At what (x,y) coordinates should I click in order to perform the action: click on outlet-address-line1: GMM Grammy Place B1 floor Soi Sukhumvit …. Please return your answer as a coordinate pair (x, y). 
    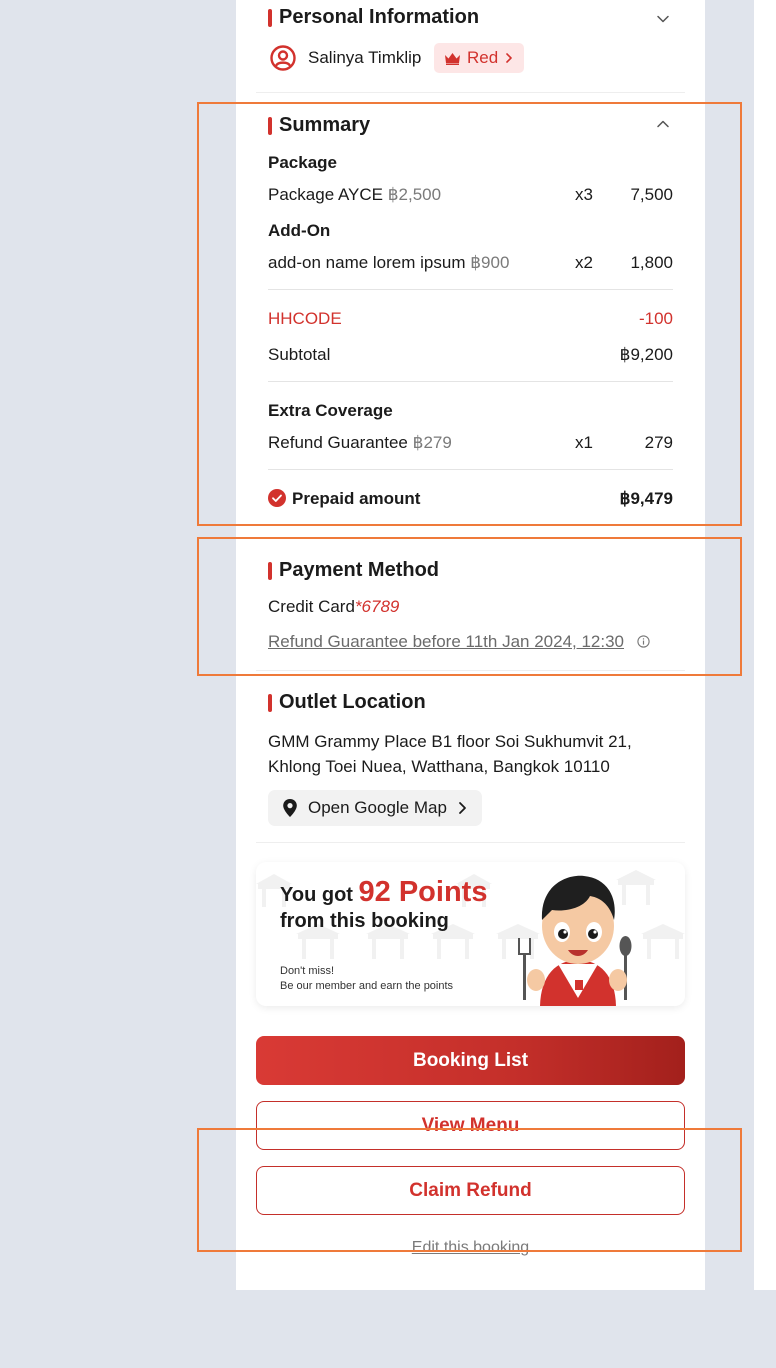
    Looking at the image, I should click on (450, 741).